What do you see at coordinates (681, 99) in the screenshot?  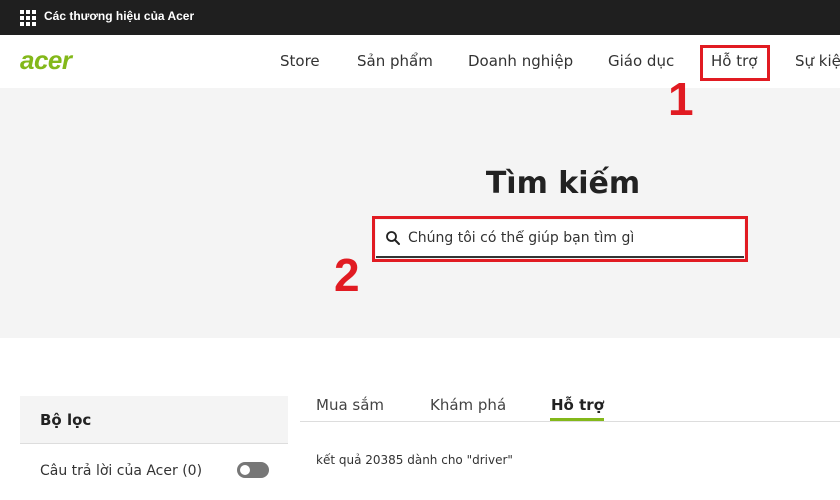 I see `annotation-number-1: 1` at bounding box center [681, 99].